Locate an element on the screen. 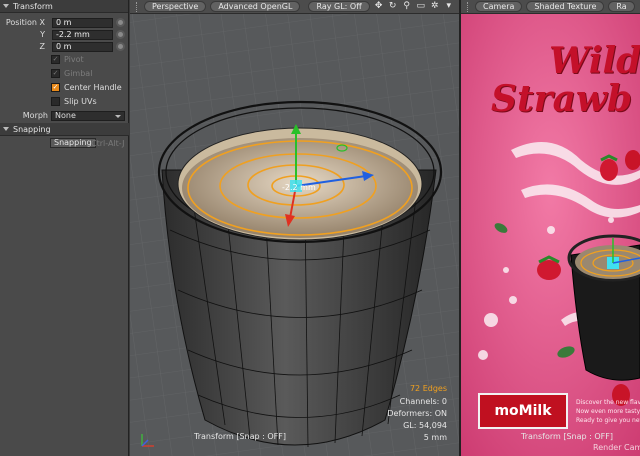  slip-uvs-label: Slip UVs is located at coordinates (80, 101).